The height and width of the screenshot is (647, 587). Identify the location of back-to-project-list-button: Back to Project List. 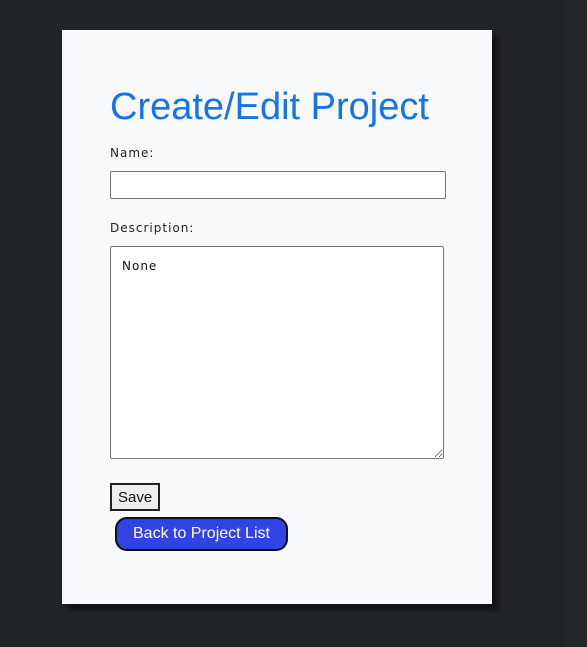
(201, 534).